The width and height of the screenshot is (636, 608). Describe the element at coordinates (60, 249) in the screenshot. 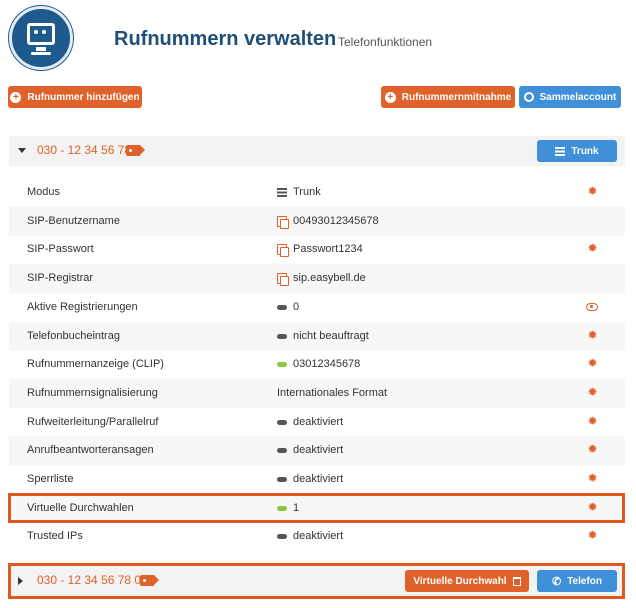

I see `detail-row-label: SIP-Passwort` at that location.